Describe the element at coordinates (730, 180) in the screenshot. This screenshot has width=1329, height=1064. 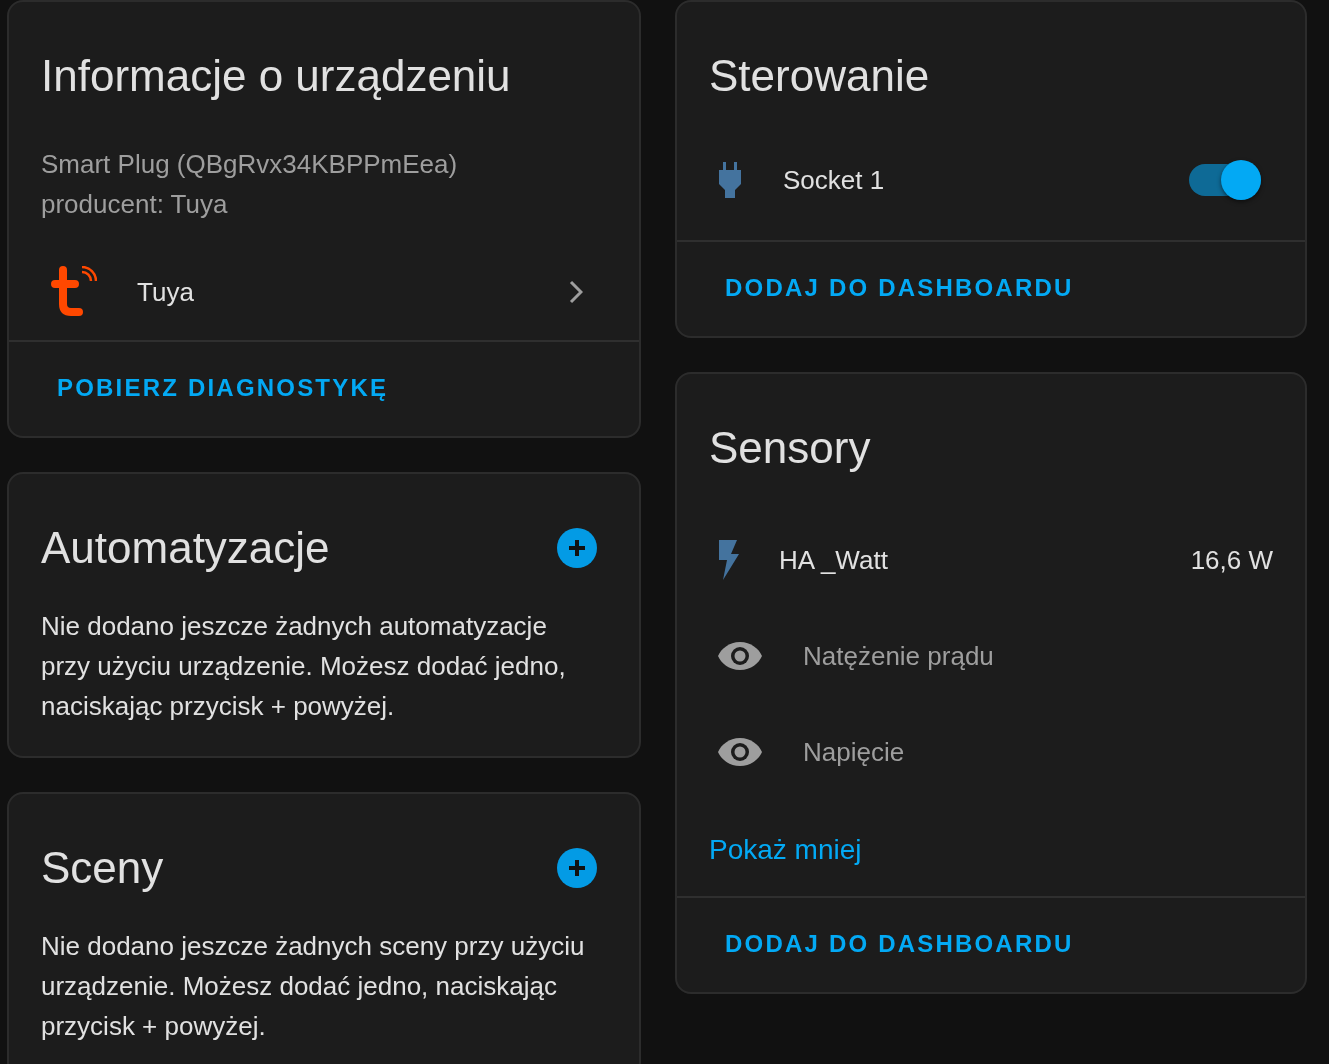
I see `plug-icon` at that location.